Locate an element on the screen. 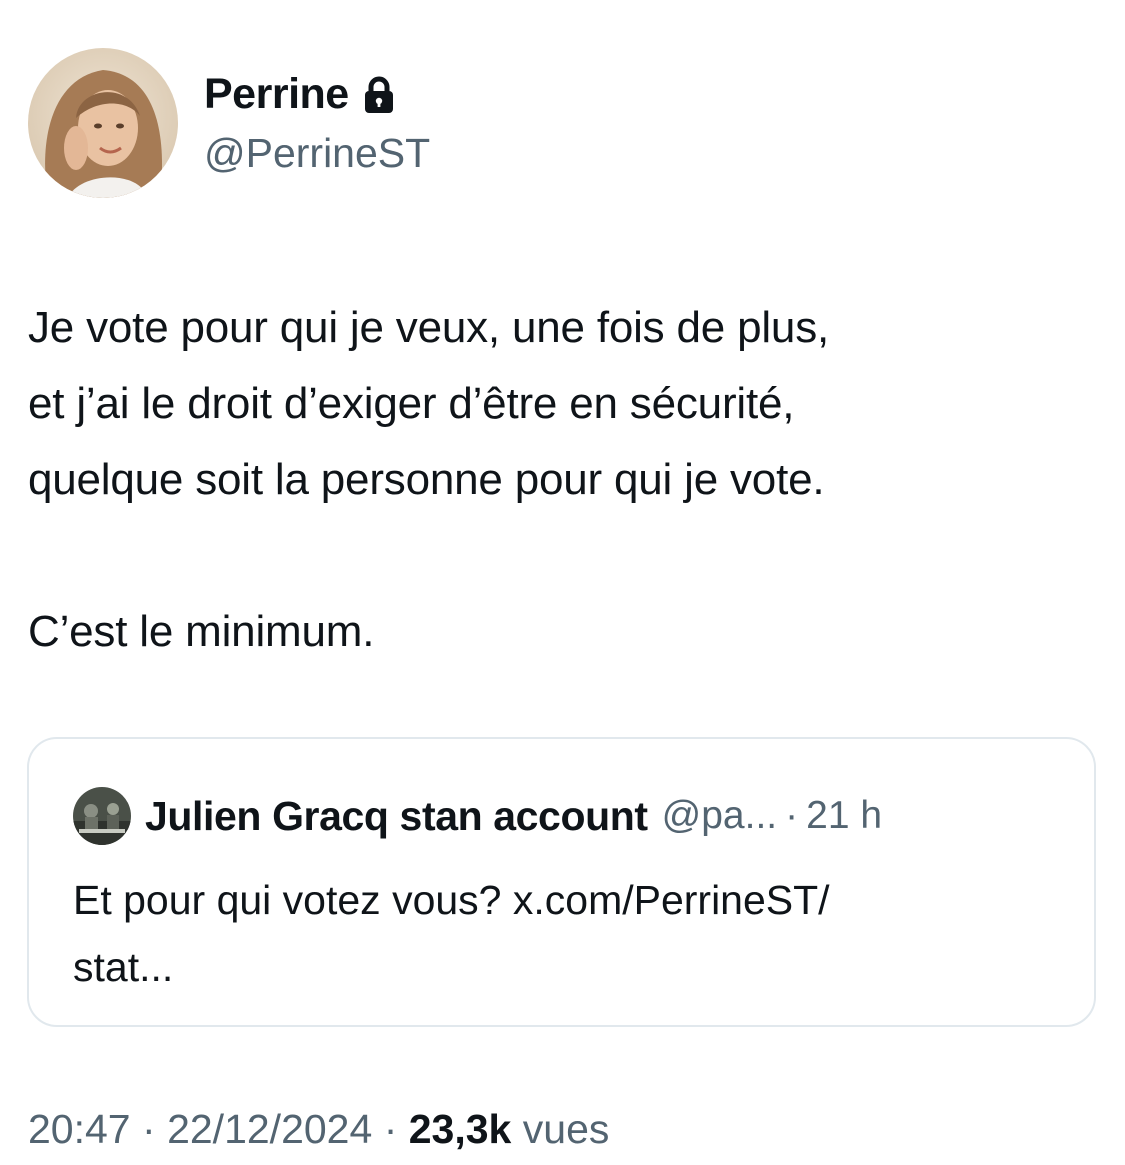  tweet-line: C’est le minimum. is located at coordinates (201, 631).